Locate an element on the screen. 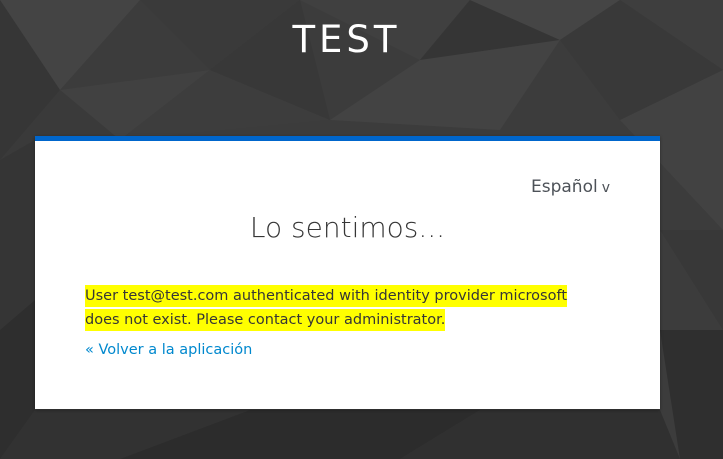 The width and height of the screenshot is (723, 459). realm-title: TEST is located at coordinates (346, 39).